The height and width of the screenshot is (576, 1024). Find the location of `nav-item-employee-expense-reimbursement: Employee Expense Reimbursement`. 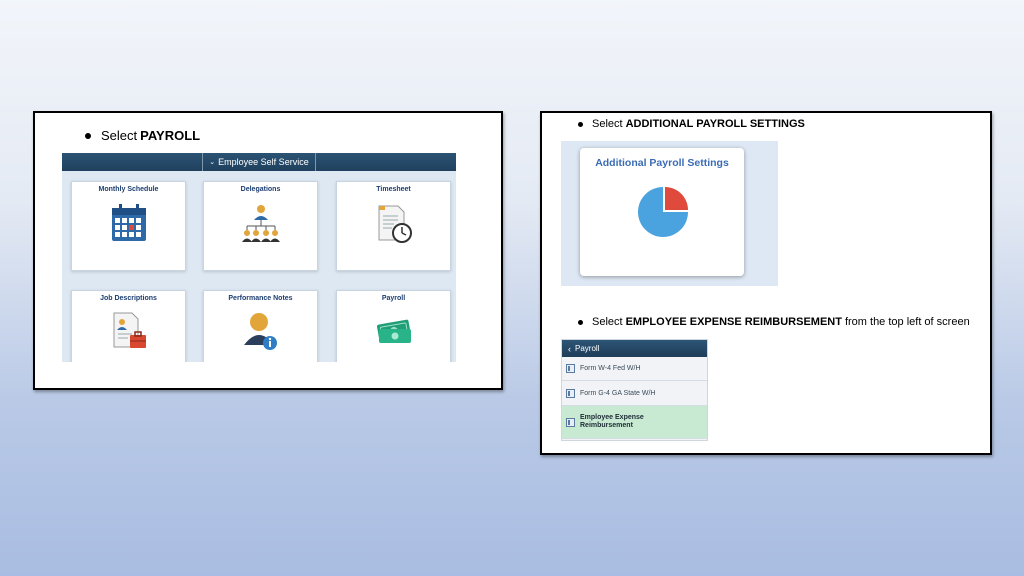

nav-item-employee-expense-reimbursement: Employee Expense Reimbursement is located at coordinates (634, 422).